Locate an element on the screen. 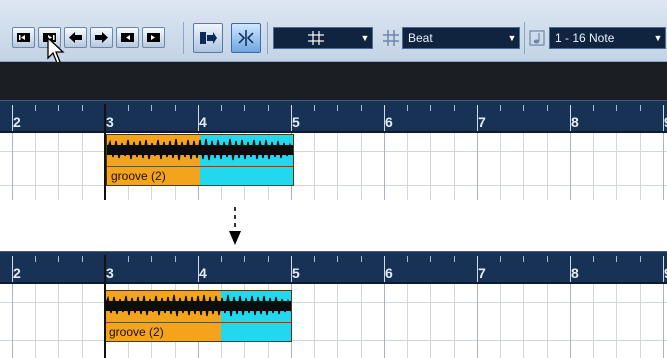 This screenshot has width=667, height=358. quantize-icon is located at coordinates (537, 37).